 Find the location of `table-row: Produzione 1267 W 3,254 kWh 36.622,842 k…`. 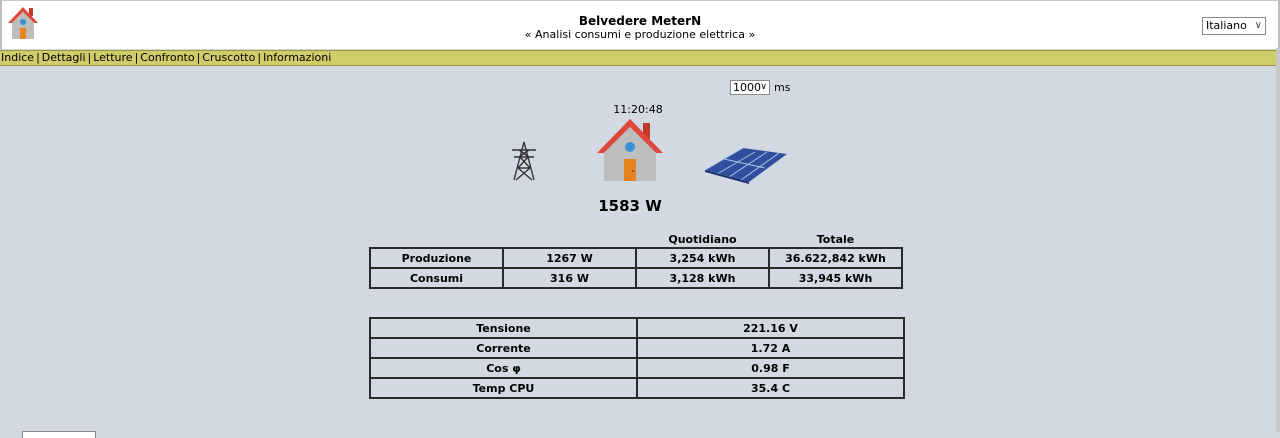

table-row: Produzione 1267 W 3,254 kWh 36.622,842 k… is located at coordinates (636, 258).